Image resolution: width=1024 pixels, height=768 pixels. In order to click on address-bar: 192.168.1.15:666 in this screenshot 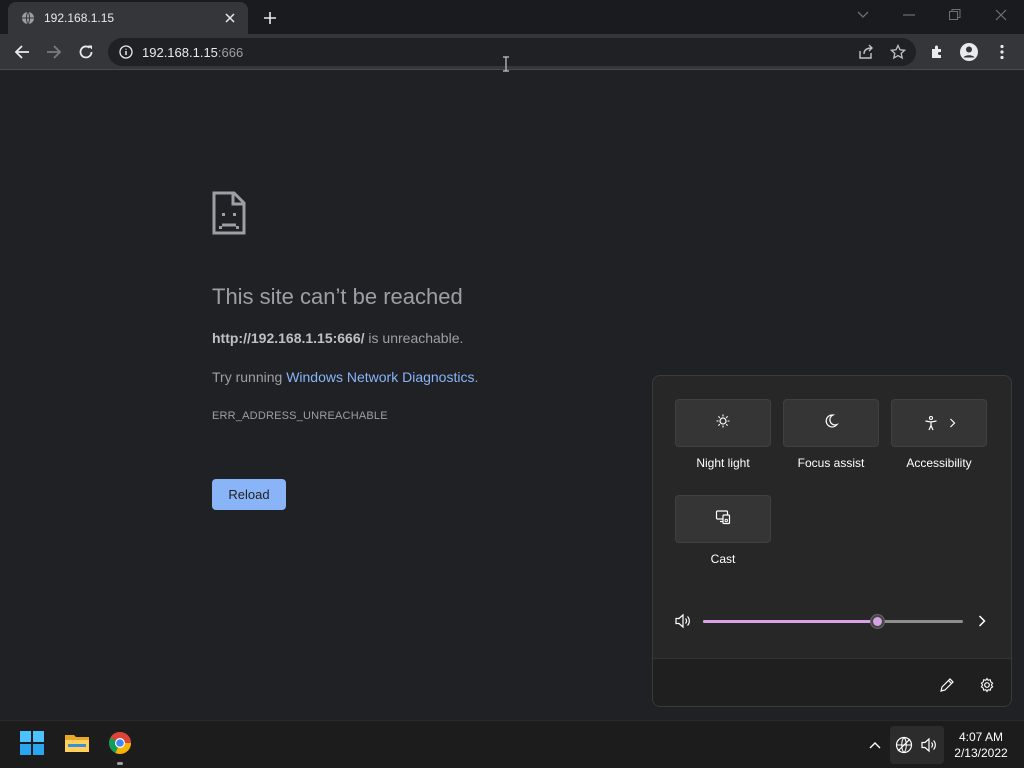, I will do `click(512, 52)`.